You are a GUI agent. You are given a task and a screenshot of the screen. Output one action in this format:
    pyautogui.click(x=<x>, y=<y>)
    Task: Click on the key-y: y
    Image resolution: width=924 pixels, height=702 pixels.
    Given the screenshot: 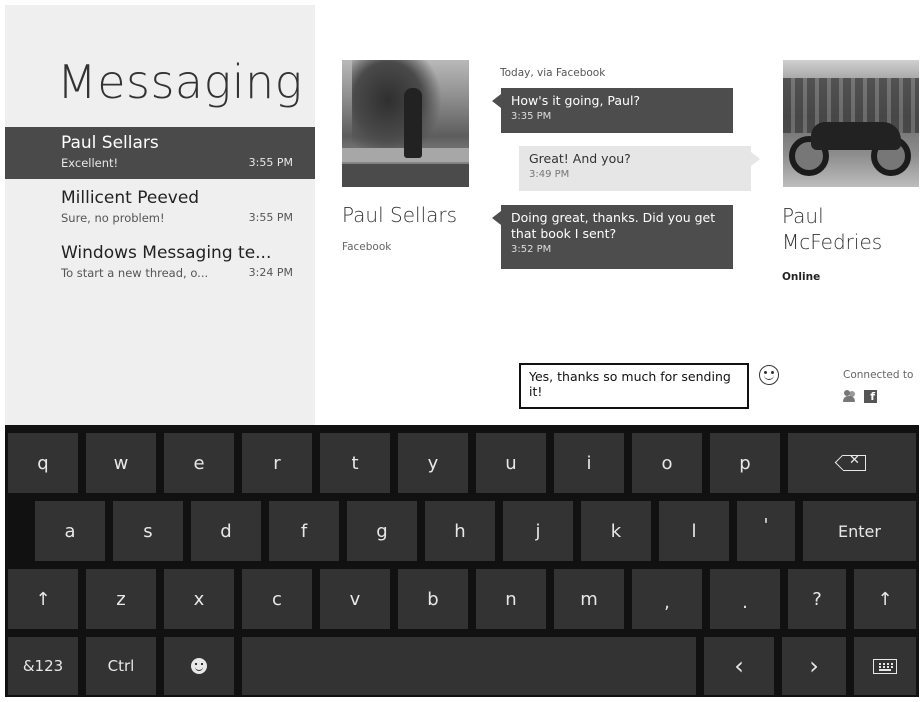 What is the action you would take?
    pyautogui.click(x=433, y=463)
    